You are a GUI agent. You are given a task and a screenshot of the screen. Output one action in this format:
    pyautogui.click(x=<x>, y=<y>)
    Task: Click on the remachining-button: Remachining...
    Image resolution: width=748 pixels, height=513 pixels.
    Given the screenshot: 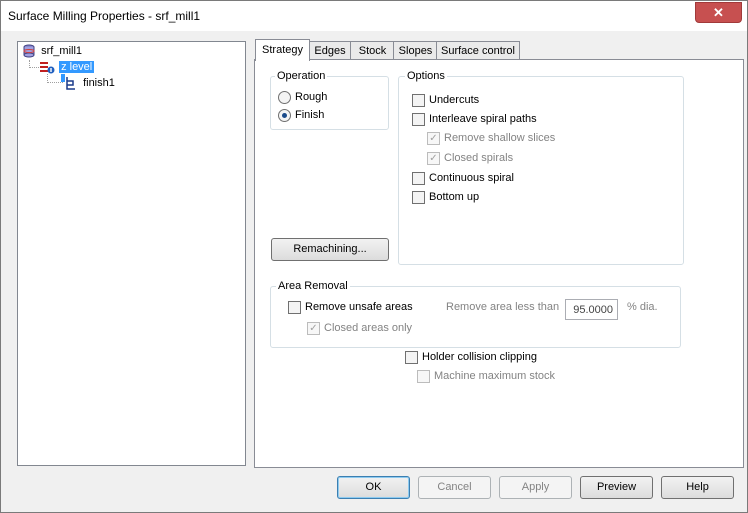 What is the action you would take?
    pyautogui.click(x=330, y=249)
    